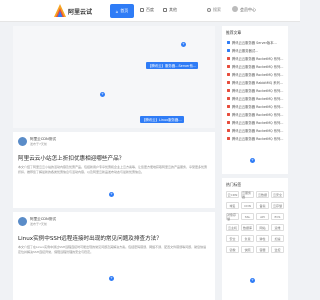 Image resolution: width=320 pixels, height=300 pixels. What do you see at coordinates (232, 238) in the screenshot?
I see `tag-link: 安全` at bounding box center [232, 238].